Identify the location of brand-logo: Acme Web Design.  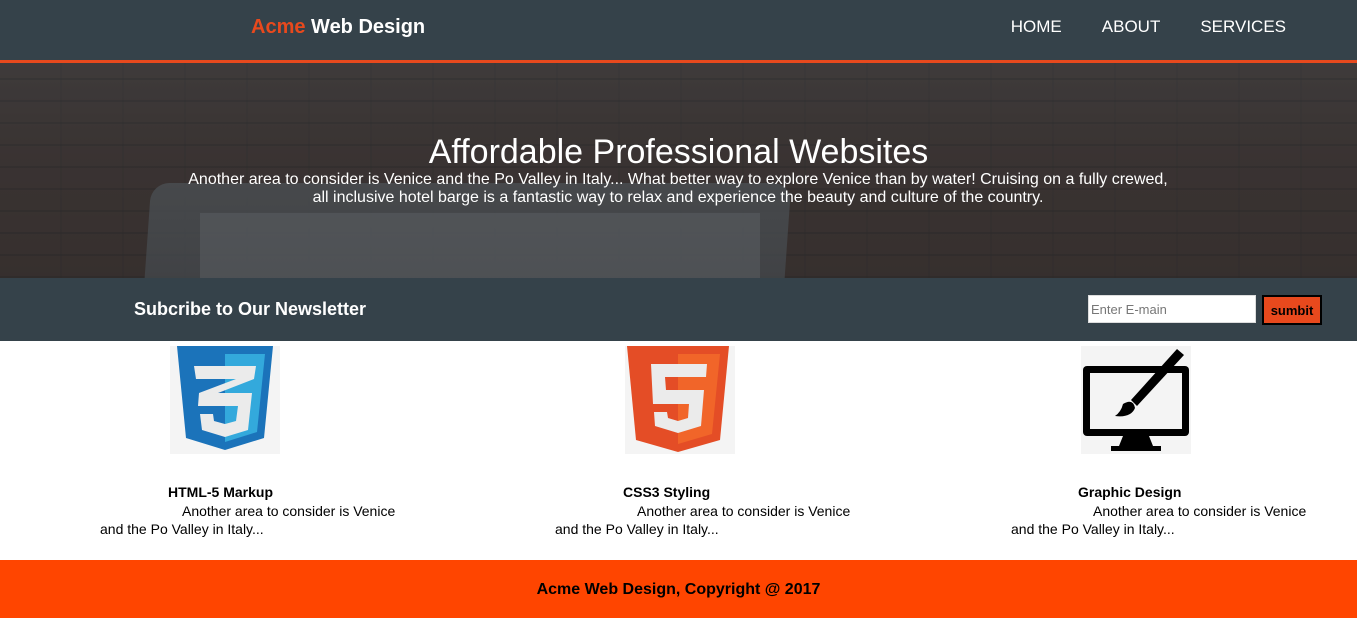
(338, 27).